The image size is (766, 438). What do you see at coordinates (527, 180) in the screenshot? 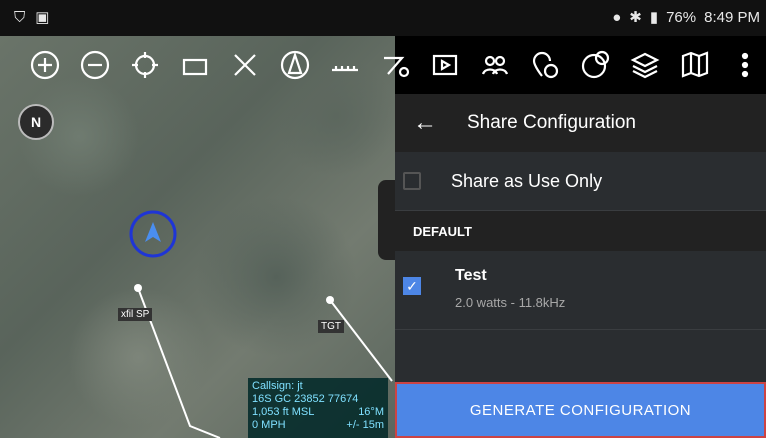
I see `share-use-only-label: Share as Use Only` at bounding box center [527, 180].